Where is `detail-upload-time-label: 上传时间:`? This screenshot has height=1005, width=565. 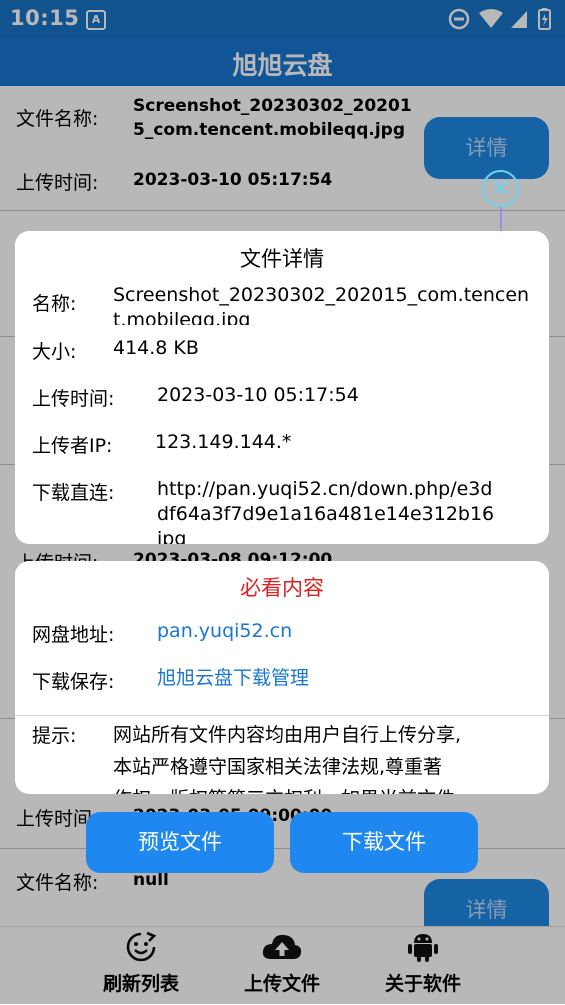 detail-upload-time-label: 上传时间: is located at coordinates (73, 399).